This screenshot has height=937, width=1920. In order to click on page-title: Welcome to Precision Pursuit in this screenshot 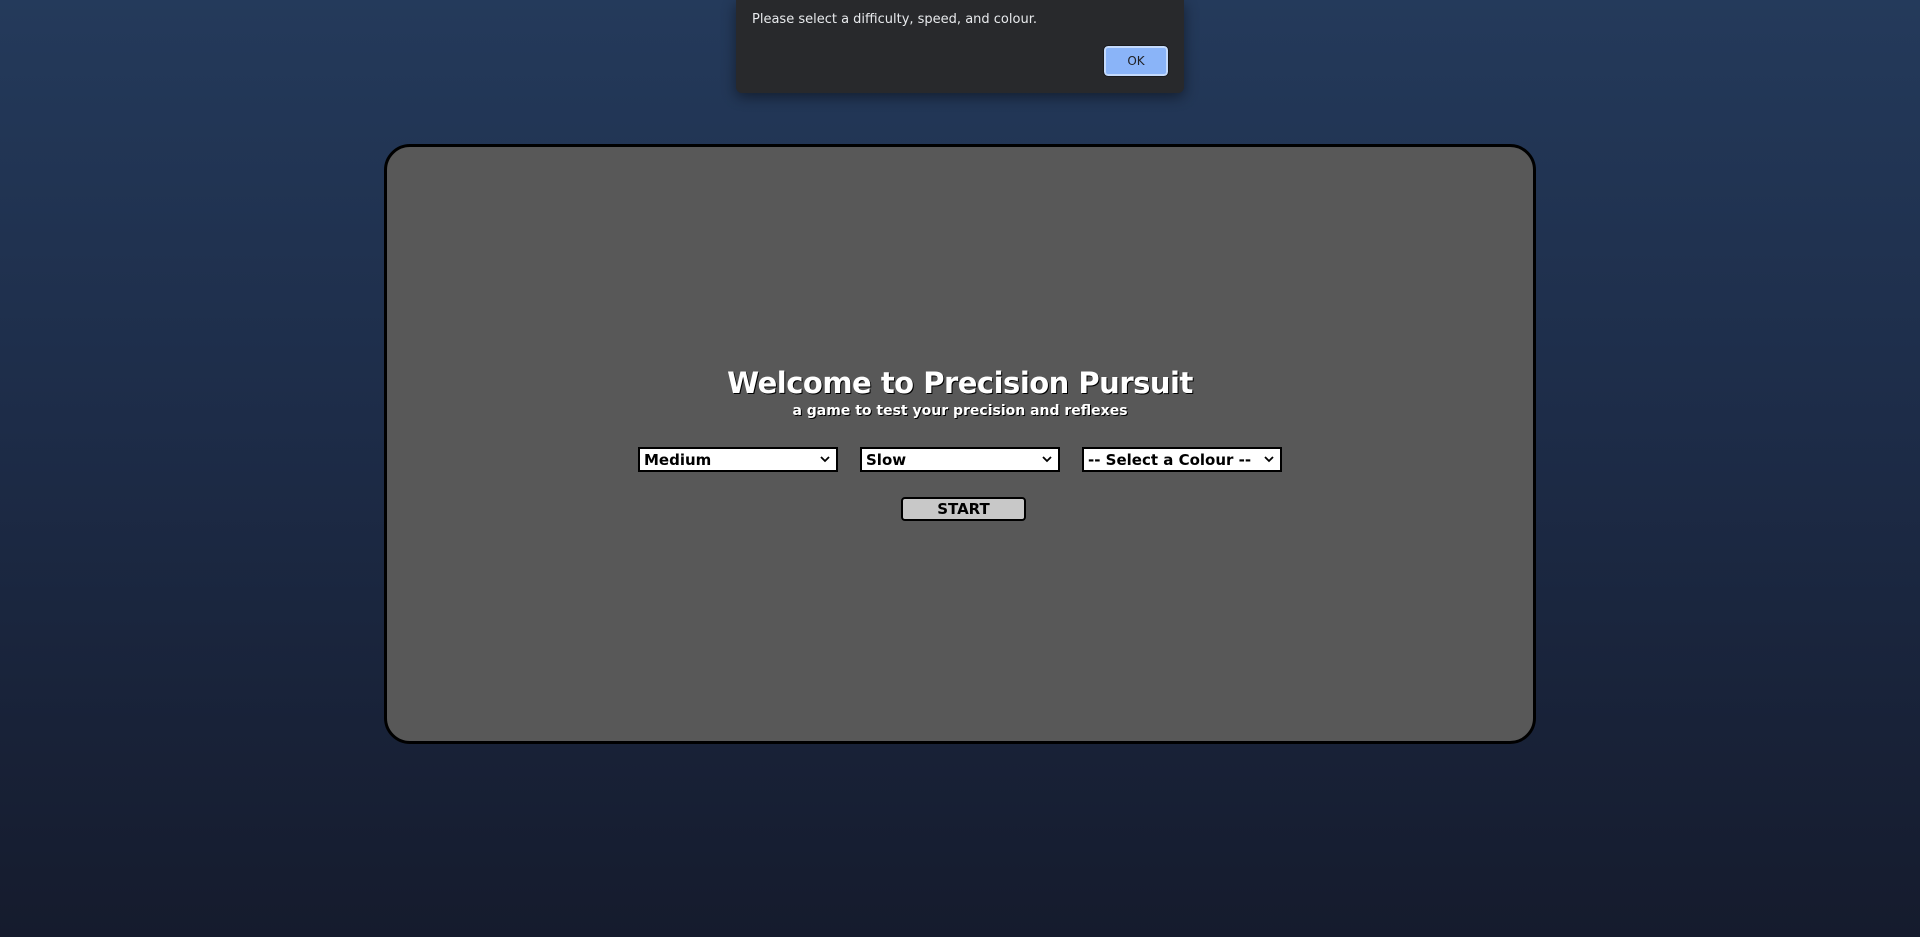, I will do `click(960, 383)`.